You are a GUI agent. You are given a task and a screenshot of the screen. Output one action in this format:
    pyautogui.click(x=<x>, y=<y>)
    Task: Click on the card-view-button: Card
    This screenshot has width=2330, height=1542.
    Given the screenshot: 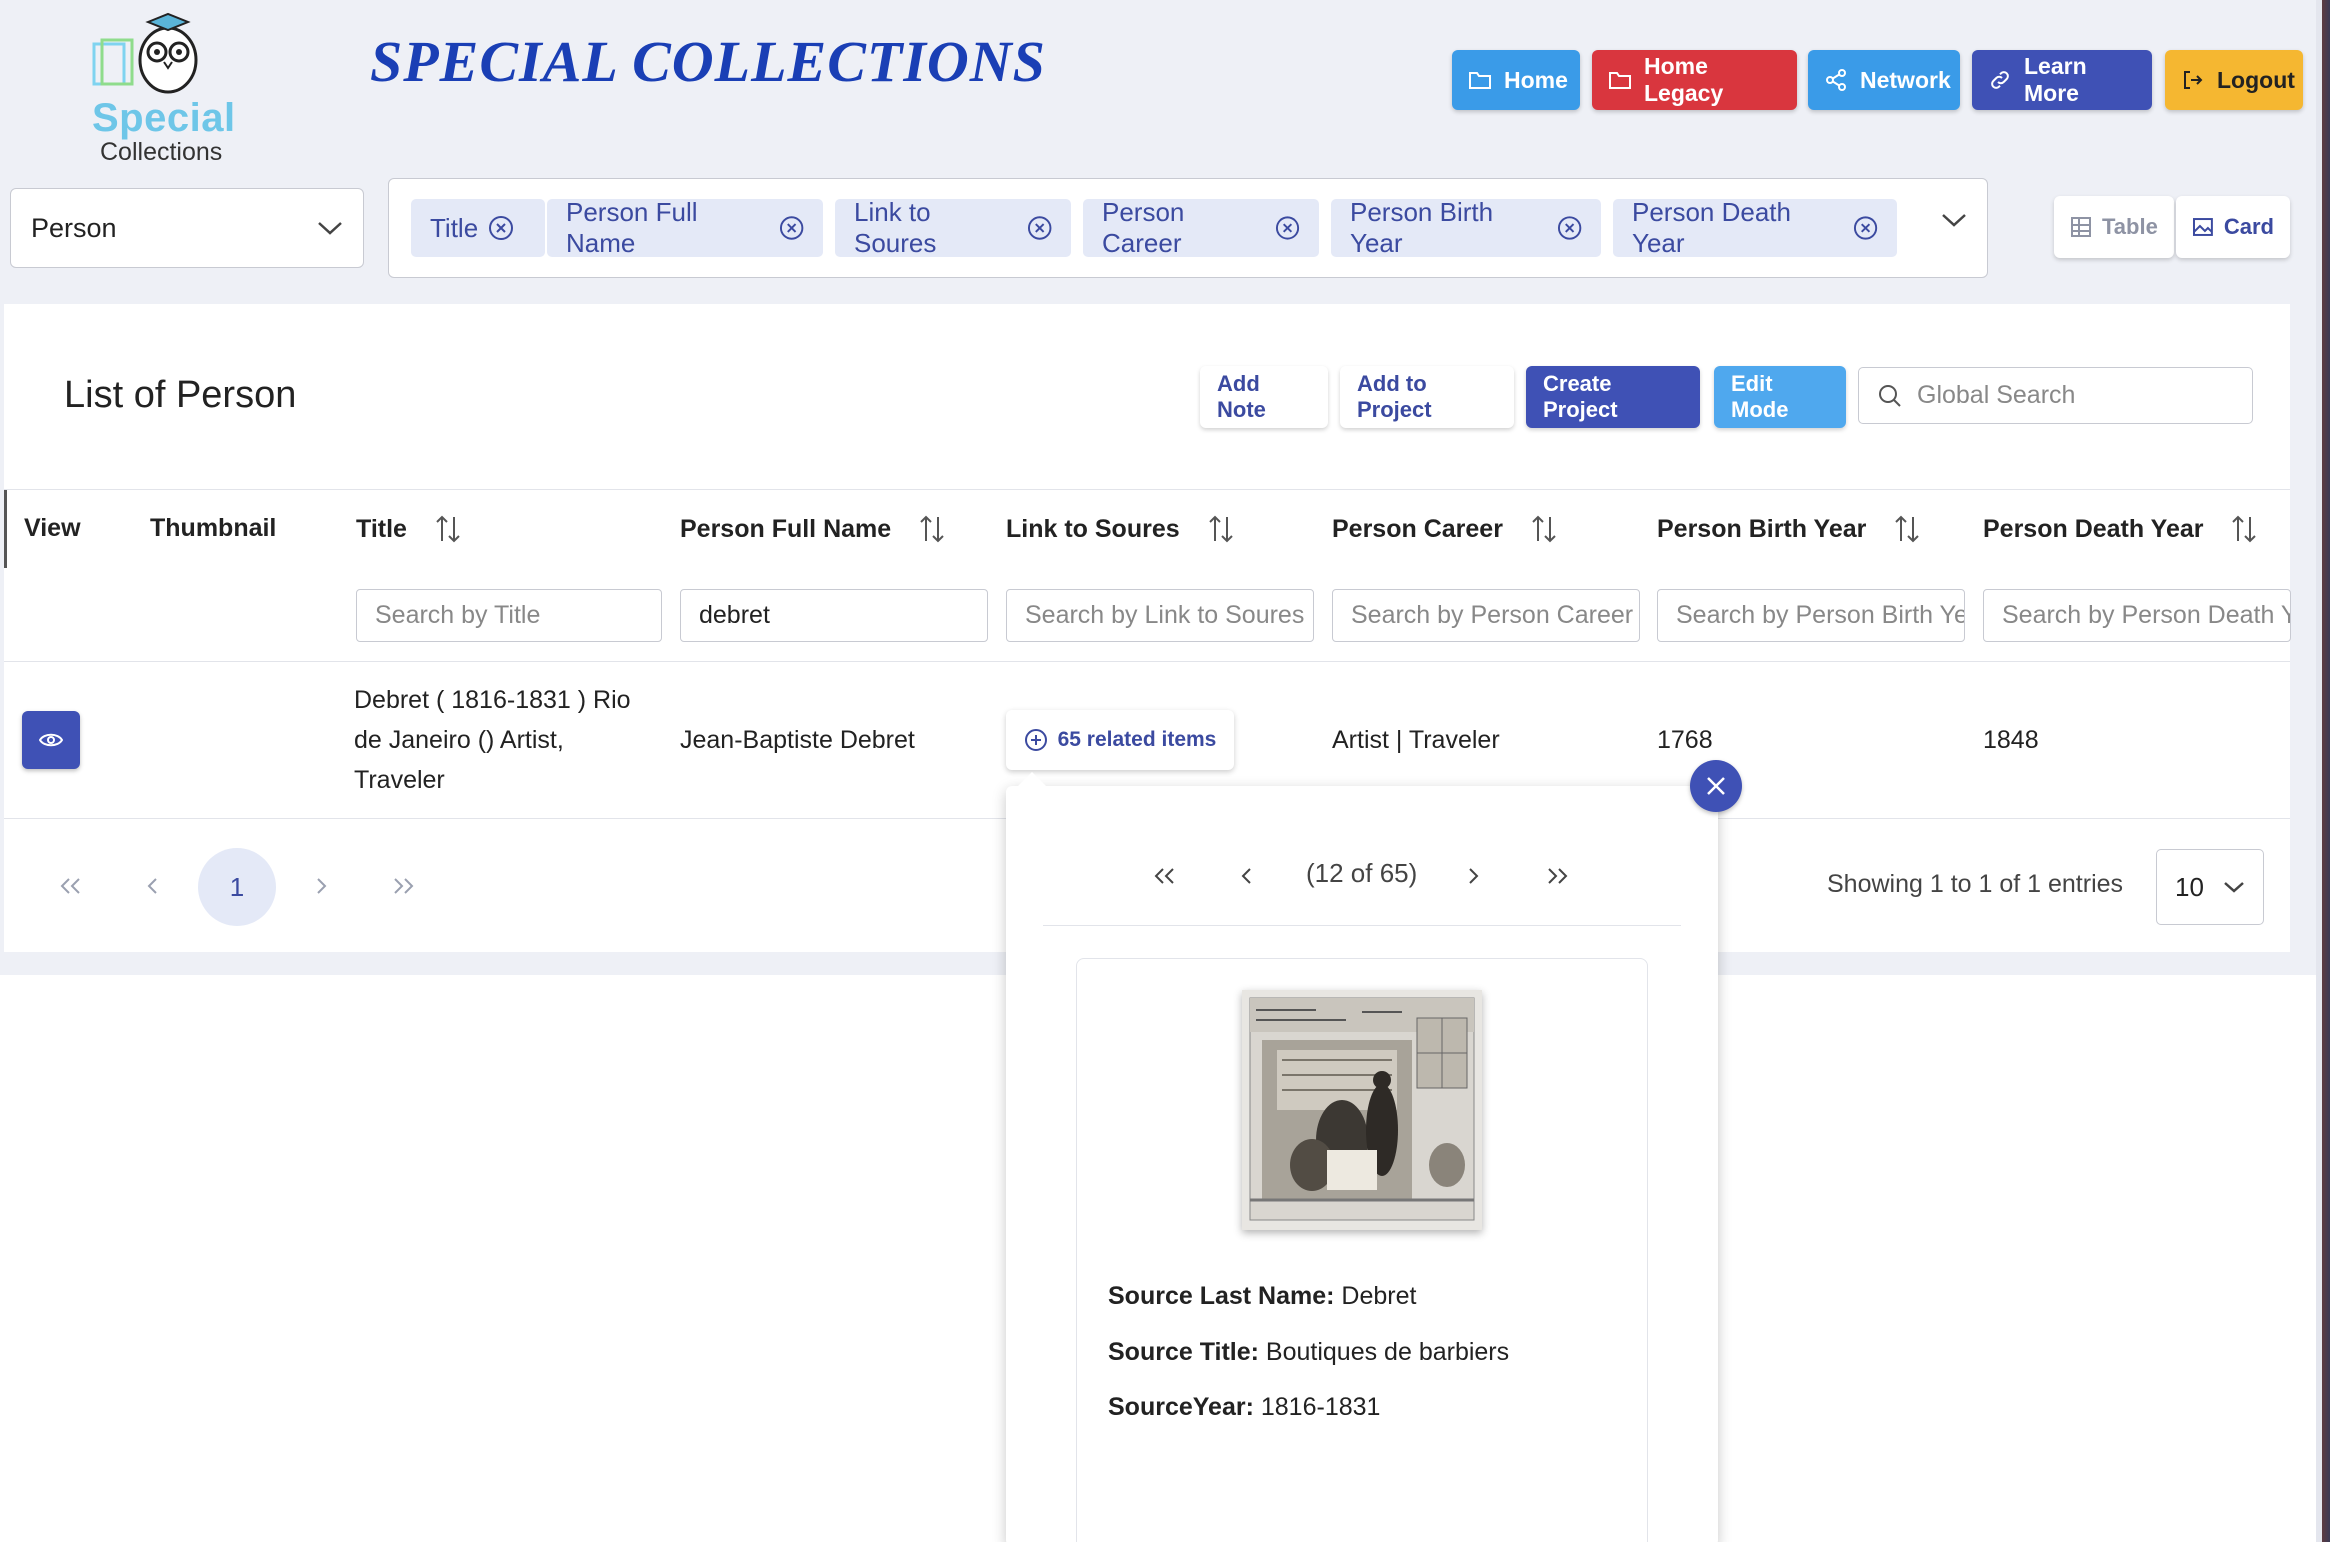 What is the action you would take?
    pyautogui.click(x=2233, y=227)
    